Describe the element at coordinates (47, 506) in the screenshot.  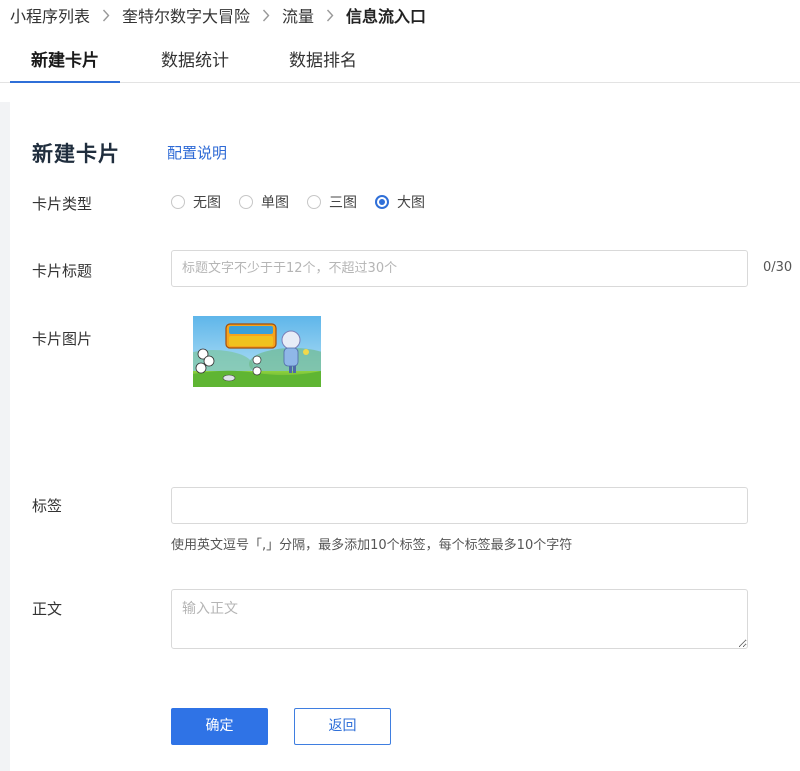
I see `tags-label: 标签` at that location.